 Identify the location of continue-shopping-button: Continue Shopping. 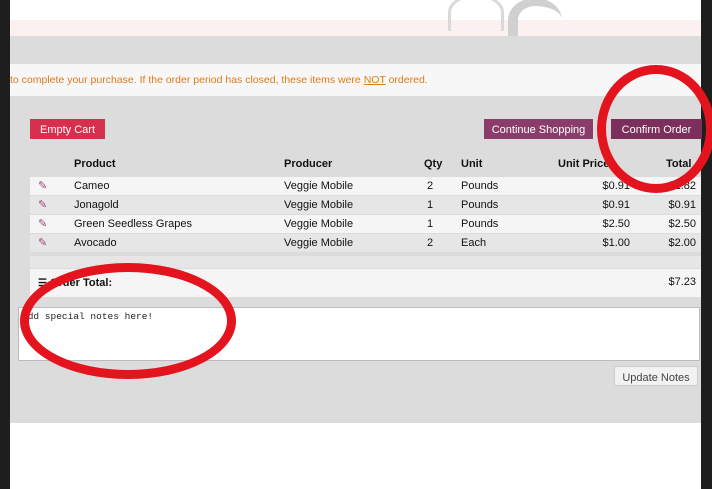
(538, 129).